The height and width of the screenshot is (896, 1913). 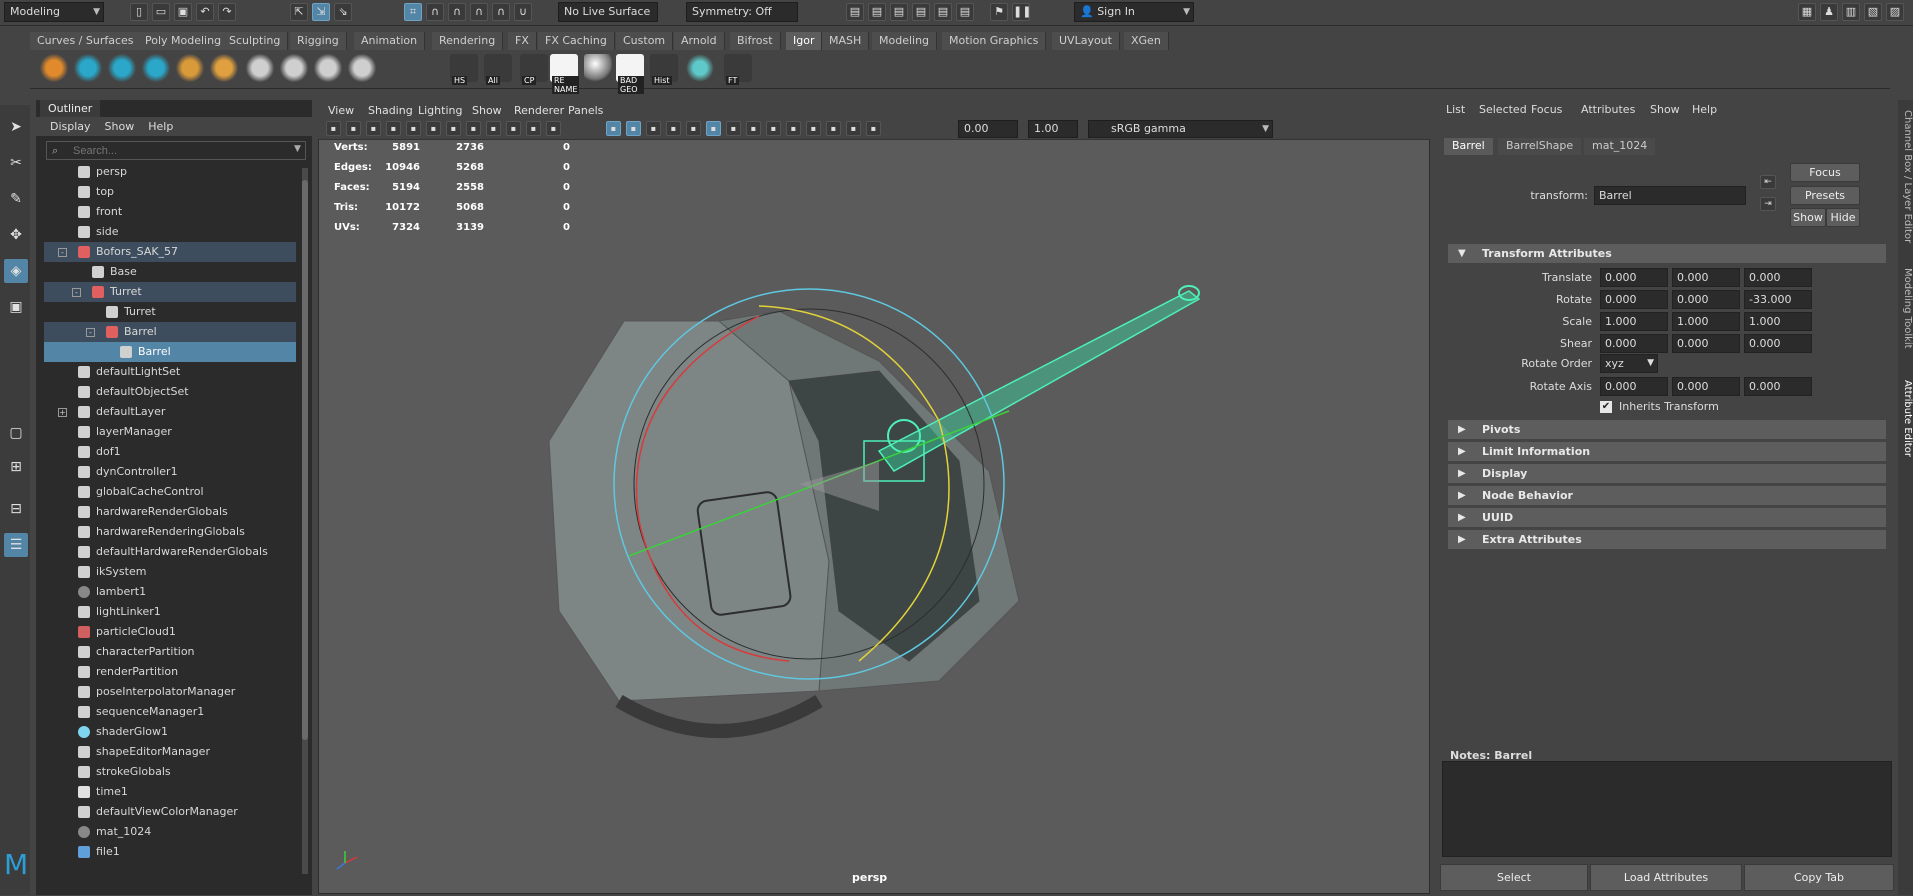 What do you see at coordinates (16, 199) in the screenshot?
I see `paint-select-icon: ✎` at bounding box center [16, 199].